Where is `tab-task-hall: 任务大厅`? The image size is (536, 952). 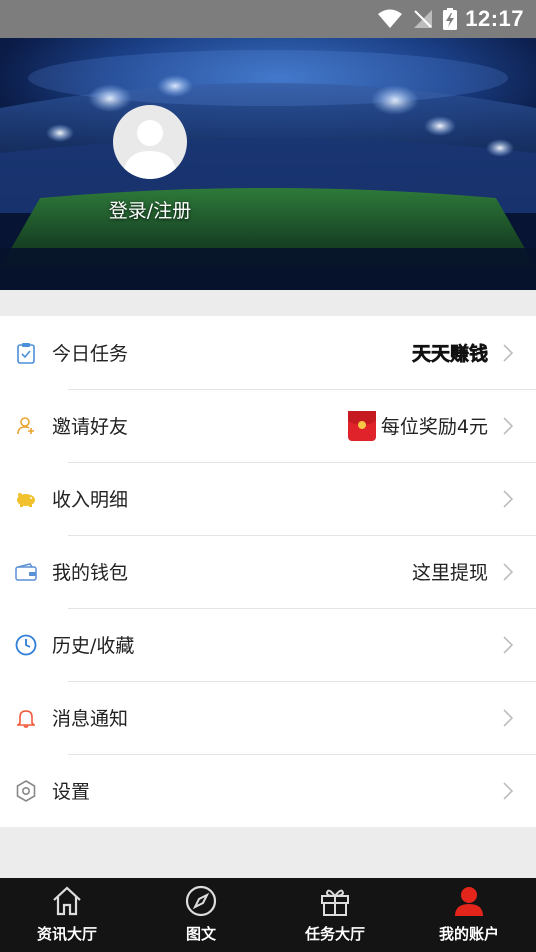 tab-task-hall: 任务大厅 is located at coordinates (335, 915).